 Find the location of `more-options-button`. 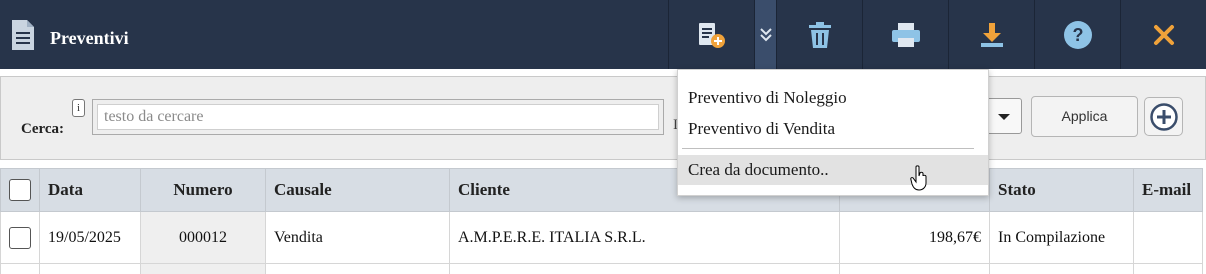

more-options-button is located at coordinates (765, 34).